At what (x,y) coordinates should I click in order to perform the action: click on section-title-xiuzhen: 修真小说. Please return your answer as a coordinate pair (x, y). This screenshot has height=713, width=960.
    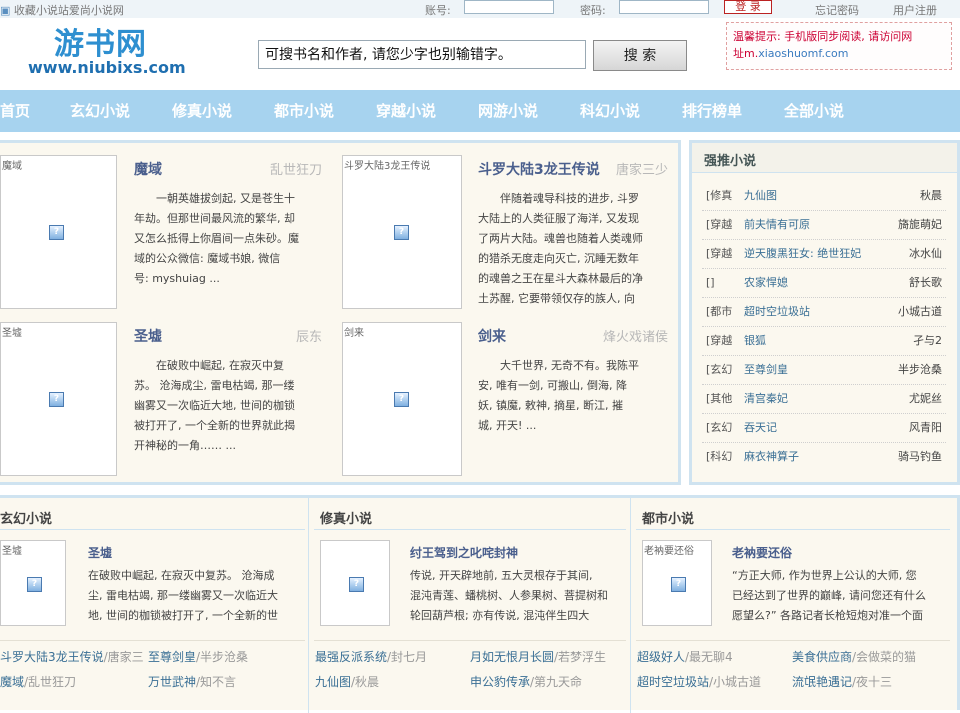
    Looking at the image, I should click on (346, 517).